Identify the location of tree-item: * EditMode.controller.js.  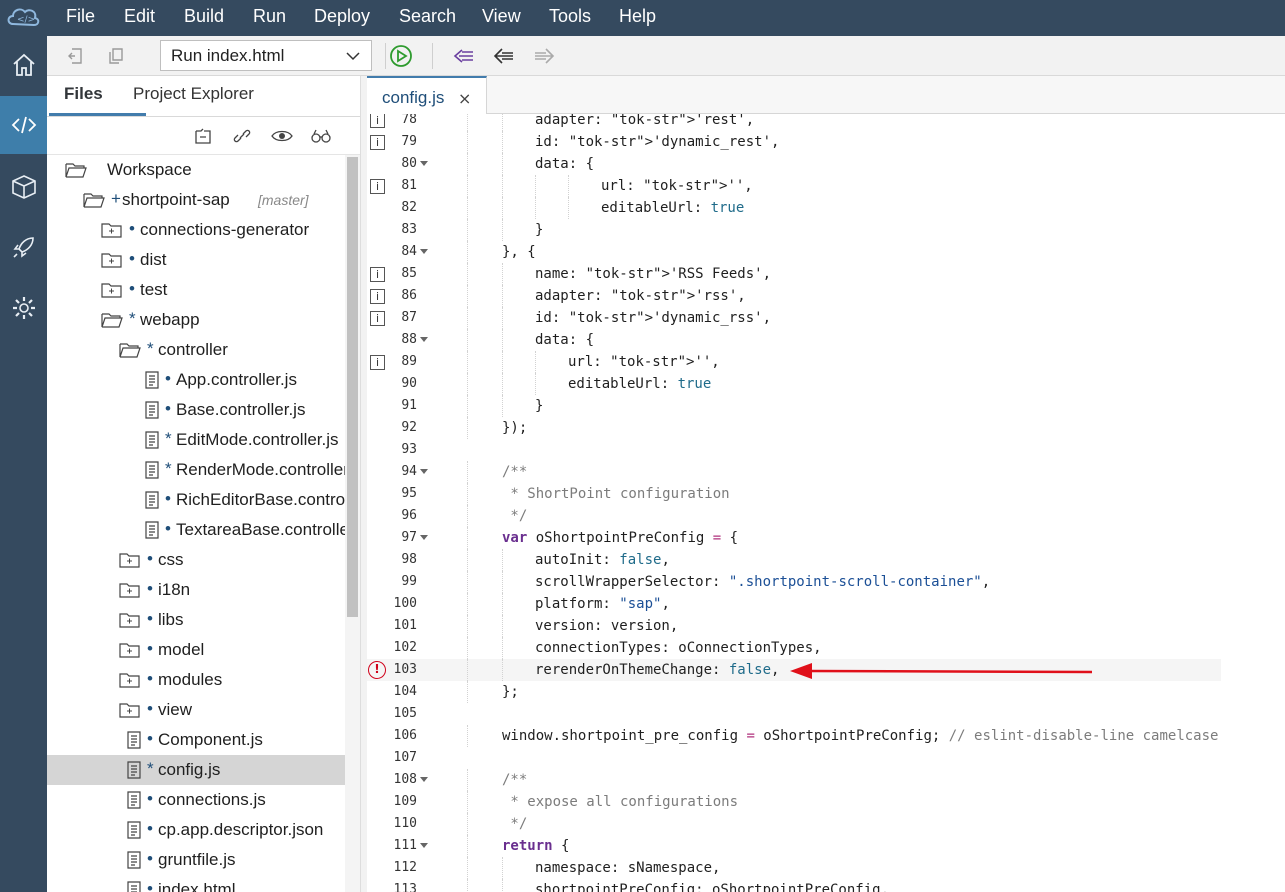
(196, 440).